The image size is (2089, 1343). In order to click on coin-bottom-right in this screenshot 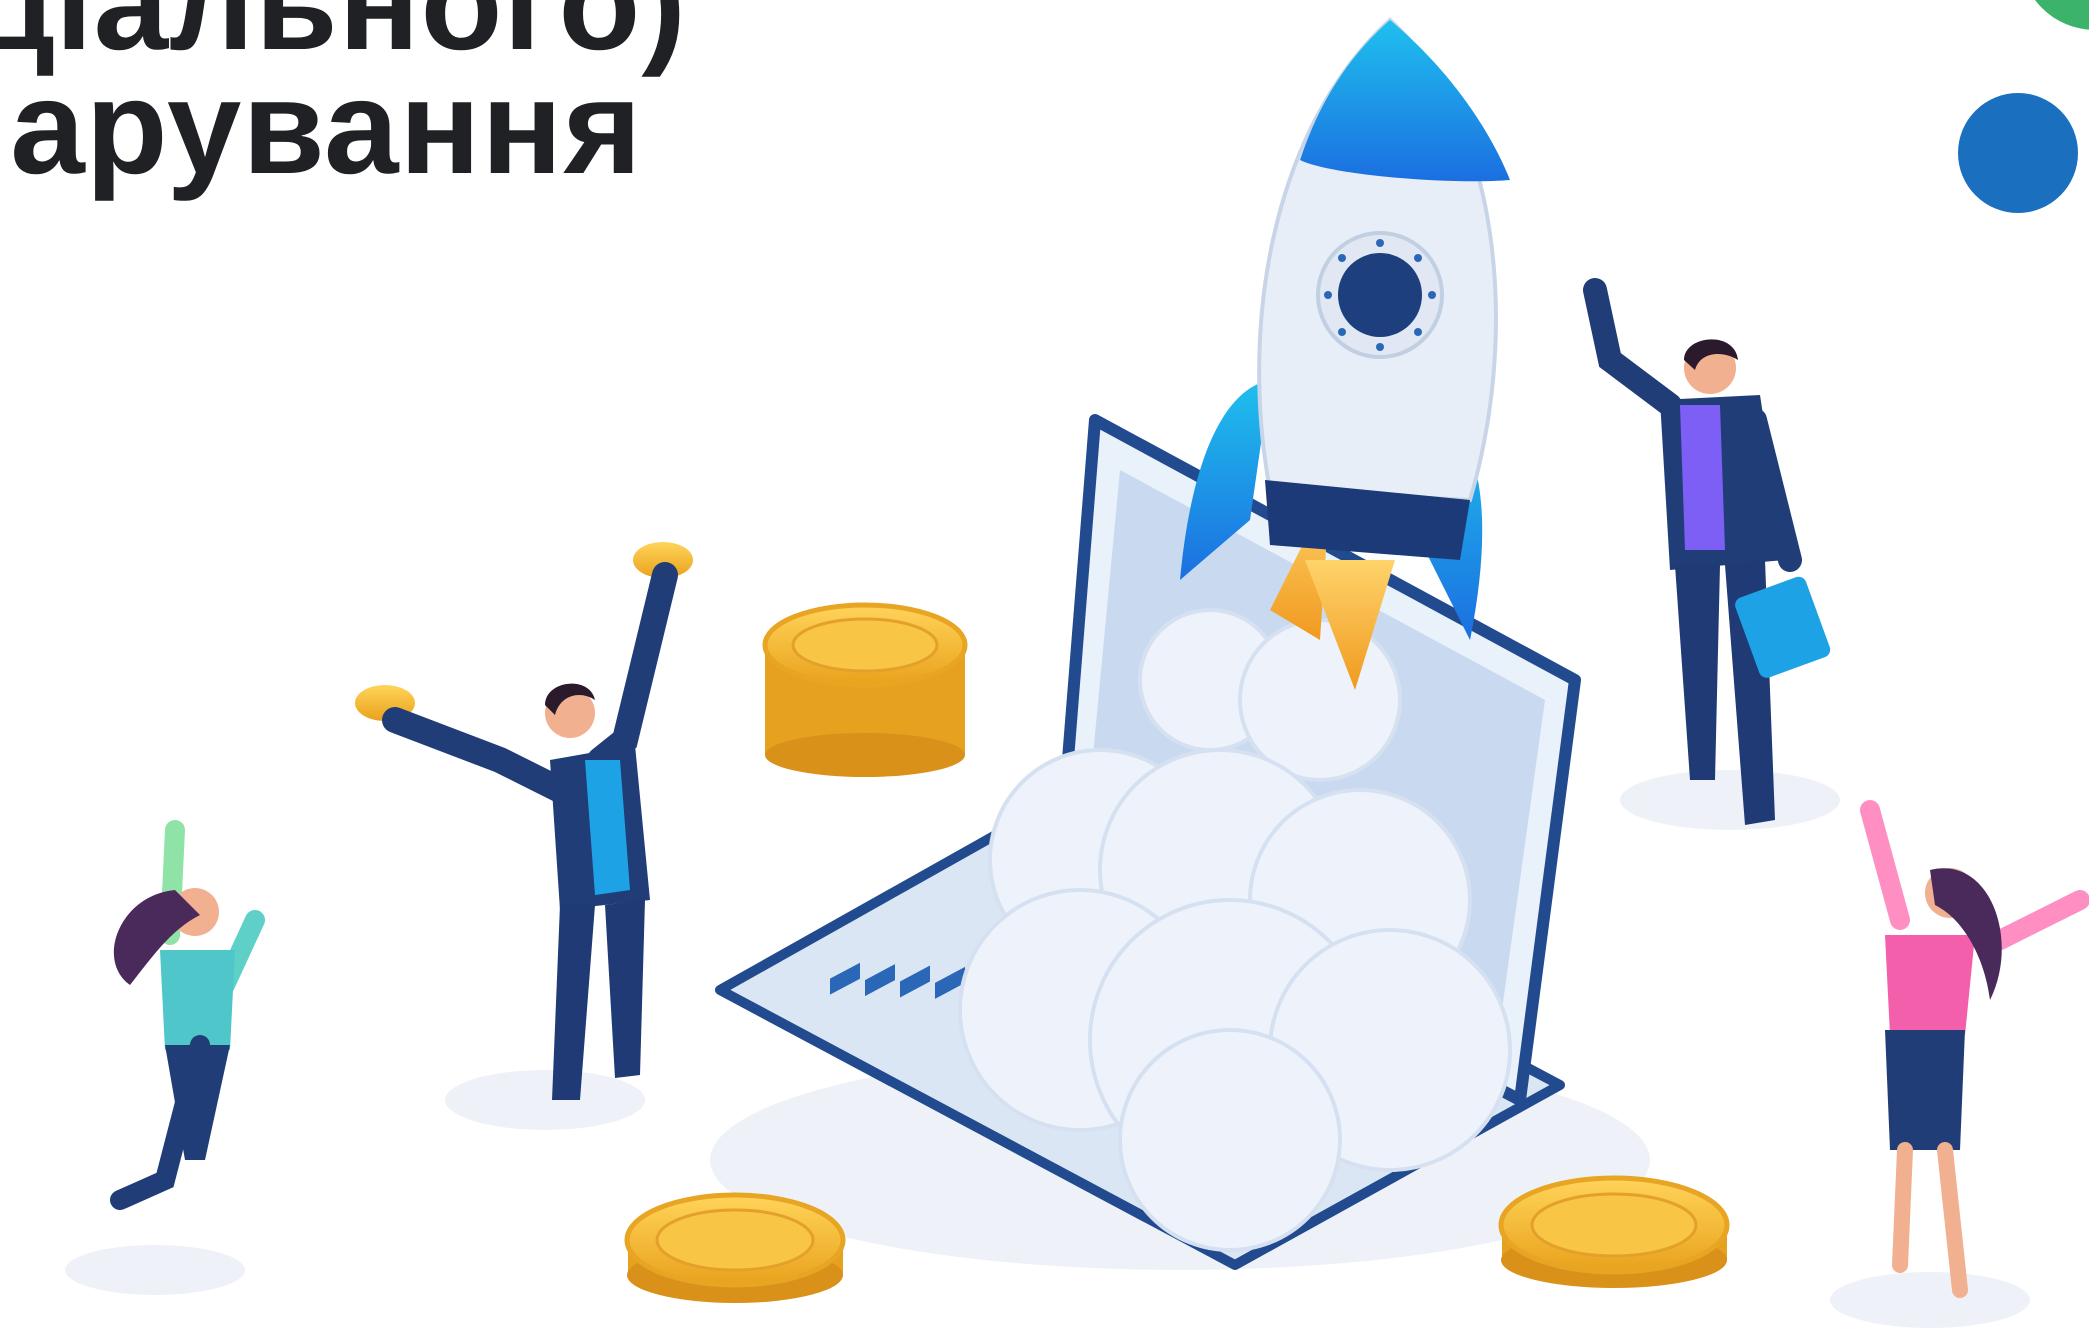, I will do `click(1614, 1231)`.